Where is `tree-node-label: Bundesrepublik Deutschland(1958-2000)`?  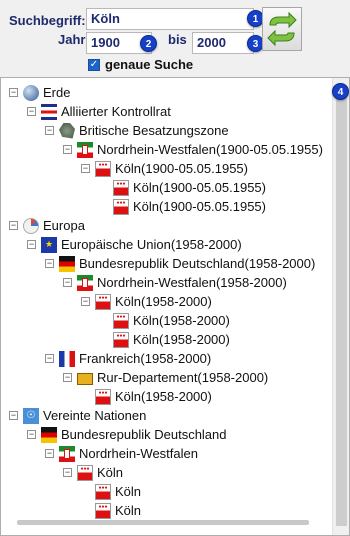 tree-node-label: Bundesrepublik Deutschland(1958-2000) is located at coordinates (197, 263).